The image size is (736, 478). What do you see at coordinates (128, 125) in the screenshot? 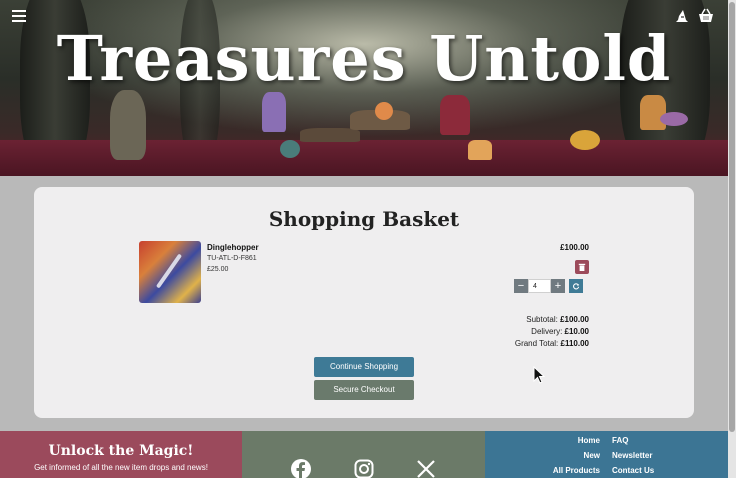
I see `teapot-icon` at bounding box center [128, 125].